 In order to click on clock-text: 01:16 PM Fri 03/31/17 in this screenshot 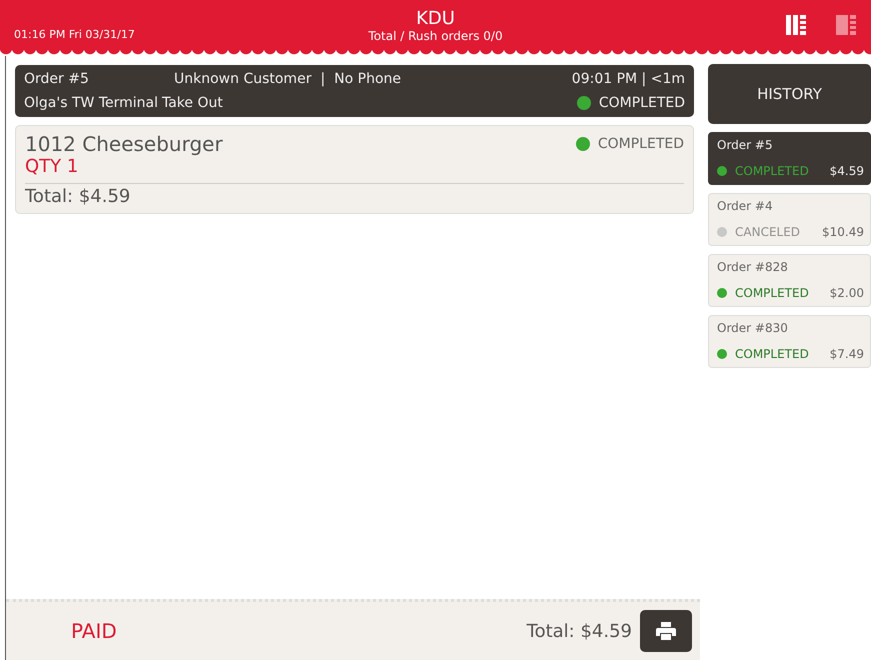, I will do `click(74, 34)`.